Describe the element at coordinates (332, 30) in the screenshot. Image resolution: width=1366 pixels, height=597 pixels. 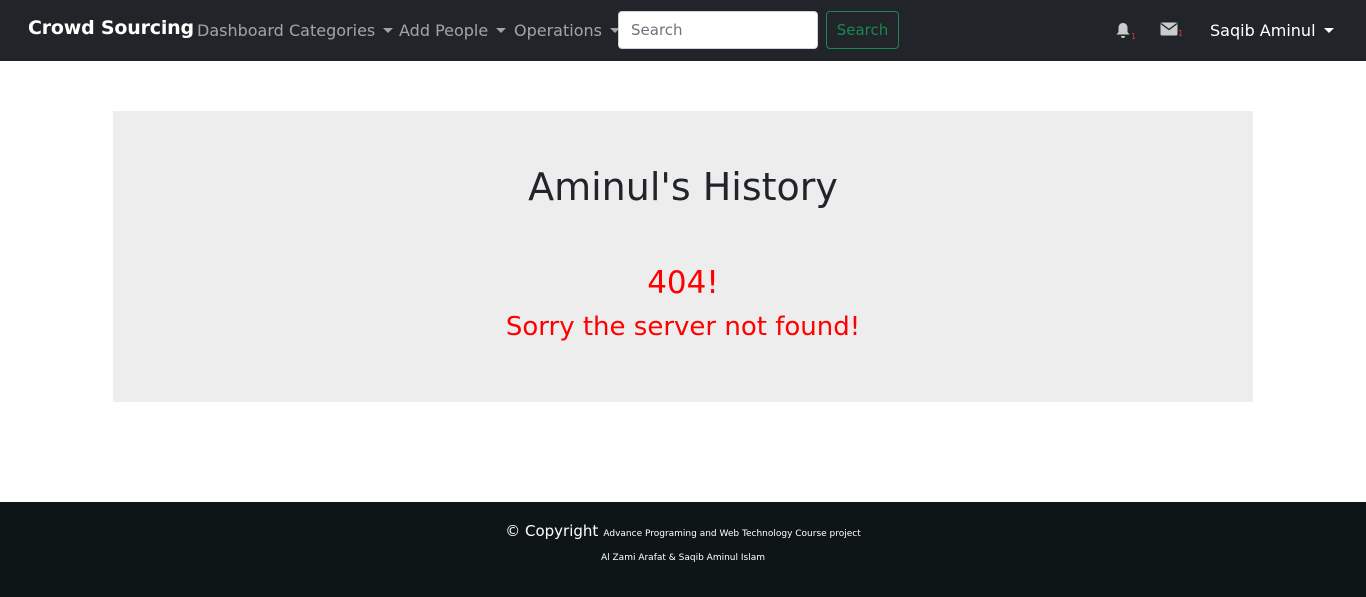
I see `nav-categories-label: Categories` at that location.